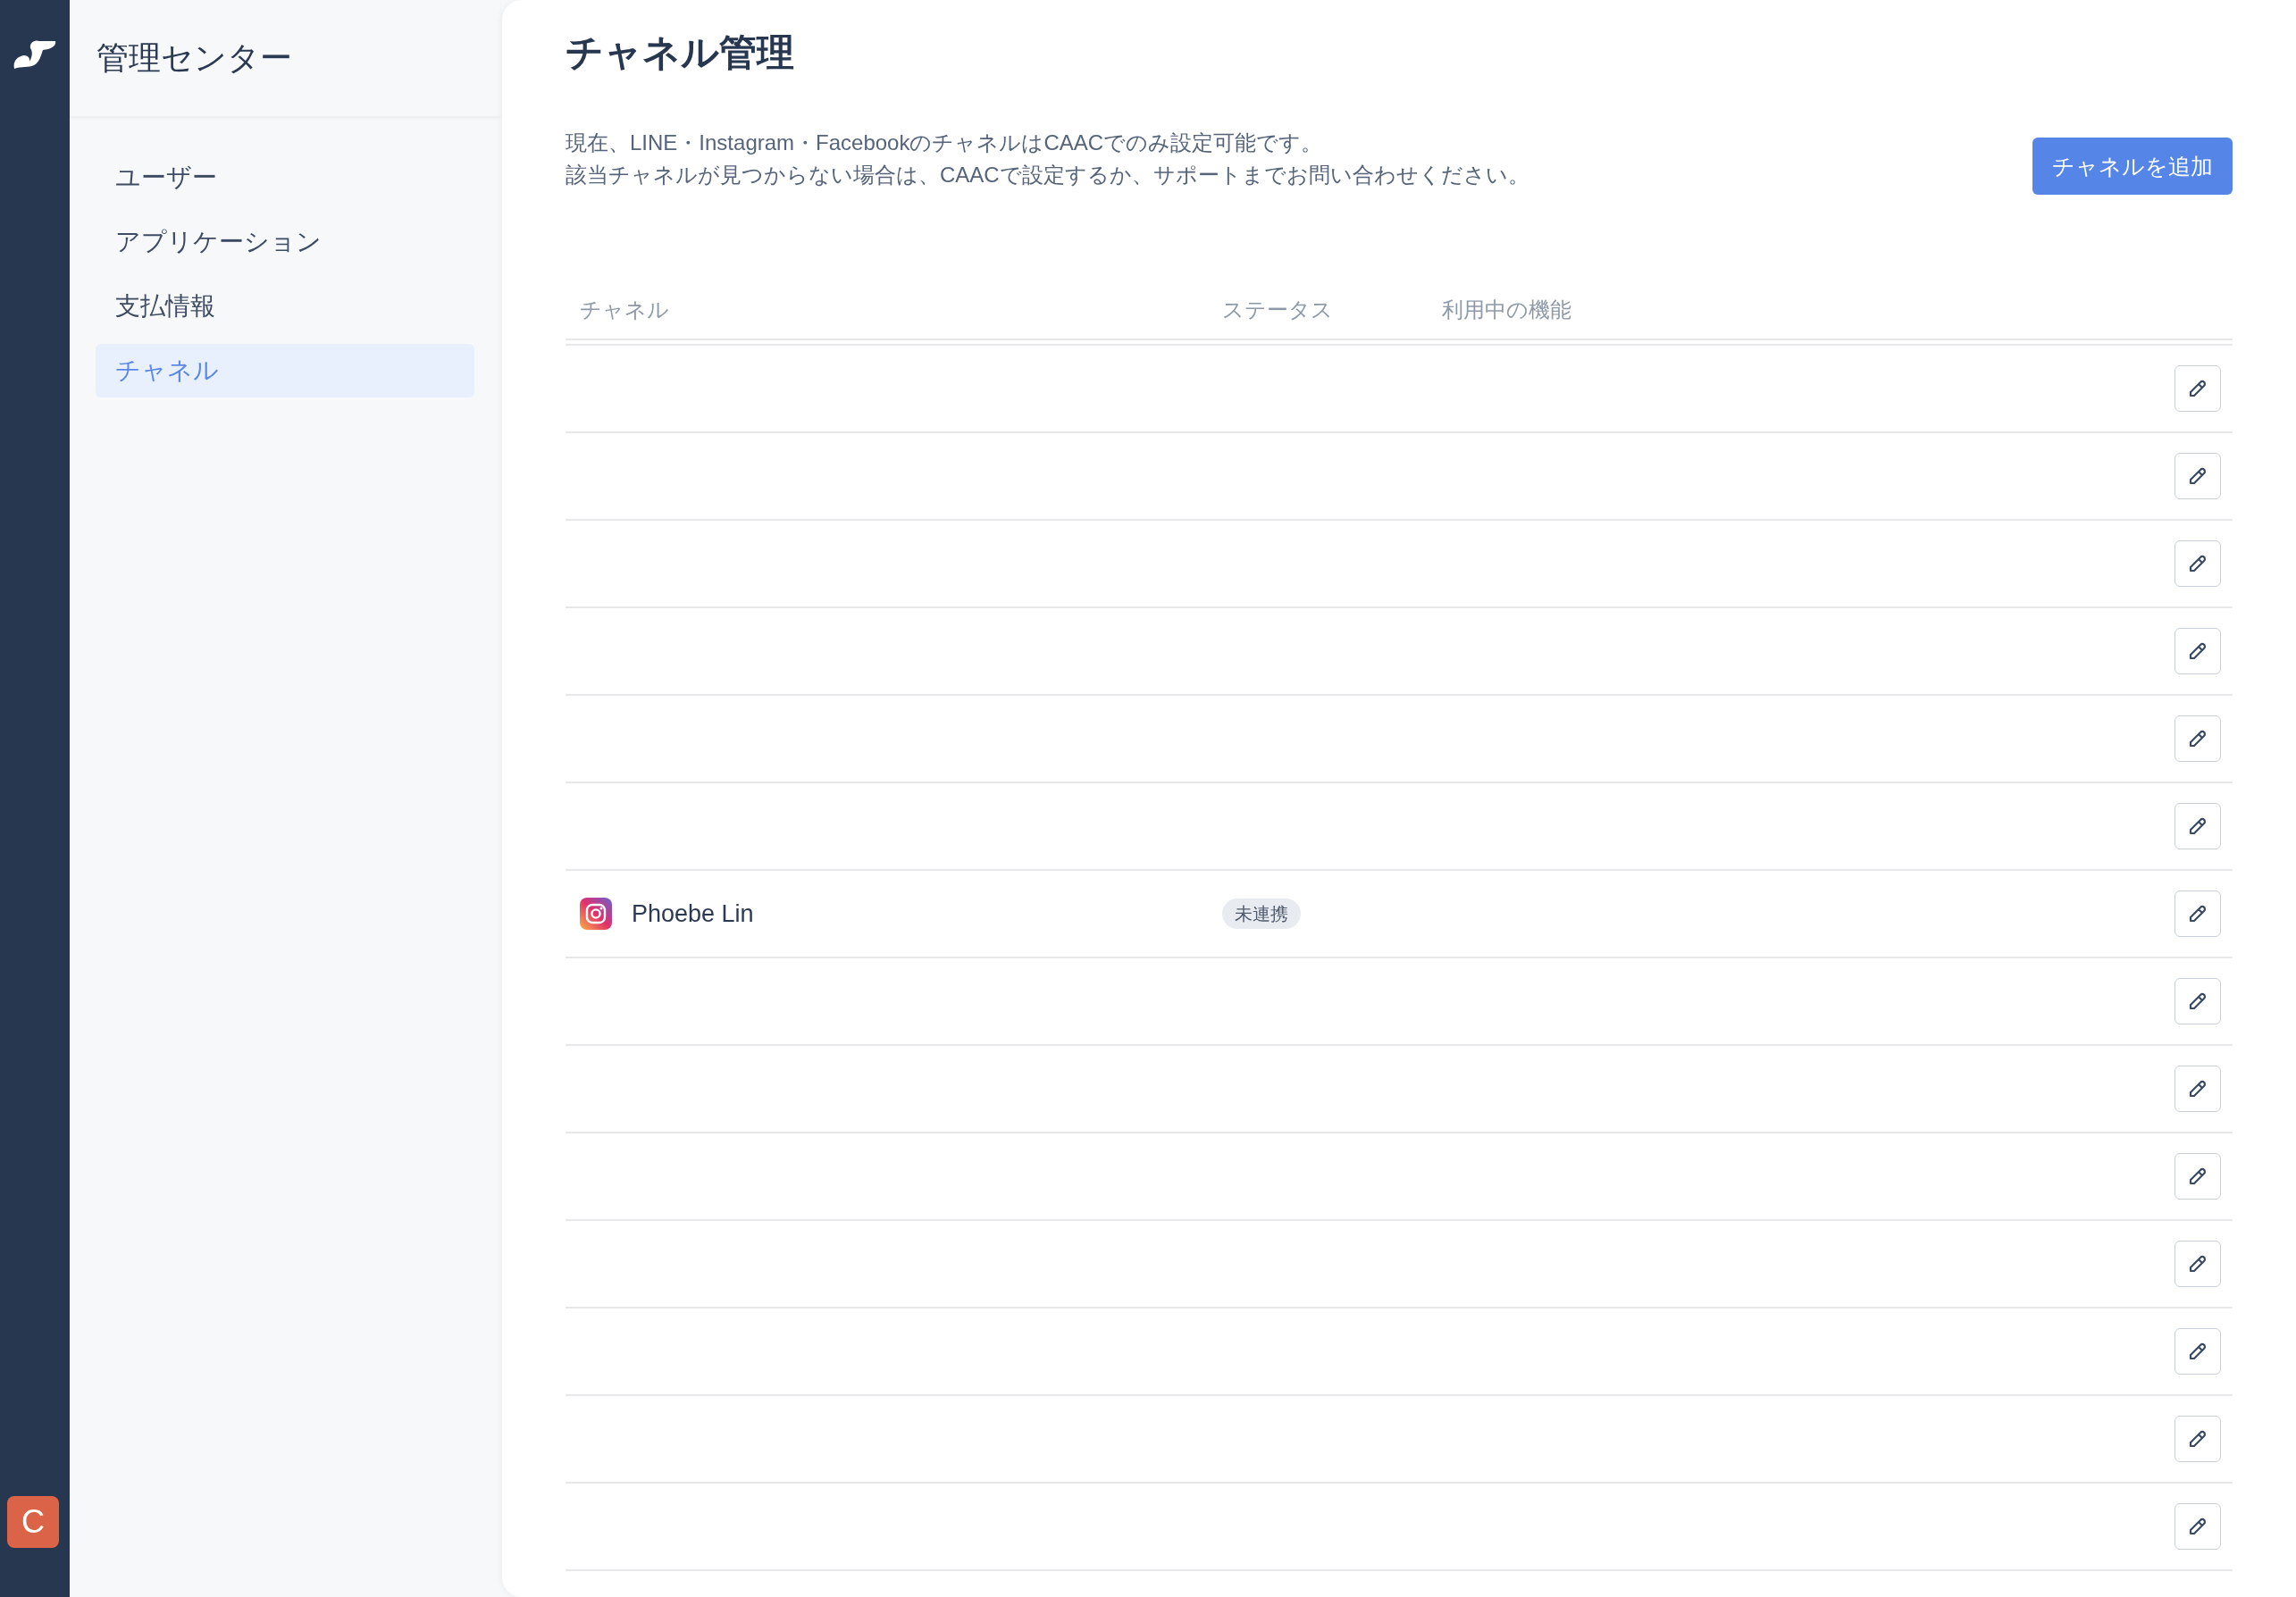 The width and height of the screenshot is (2296, 1597). What do you see at coordinates (1261, 914) in the screenshot?
I see `status-badge: 未連携` at bounding box center [1261, 914].